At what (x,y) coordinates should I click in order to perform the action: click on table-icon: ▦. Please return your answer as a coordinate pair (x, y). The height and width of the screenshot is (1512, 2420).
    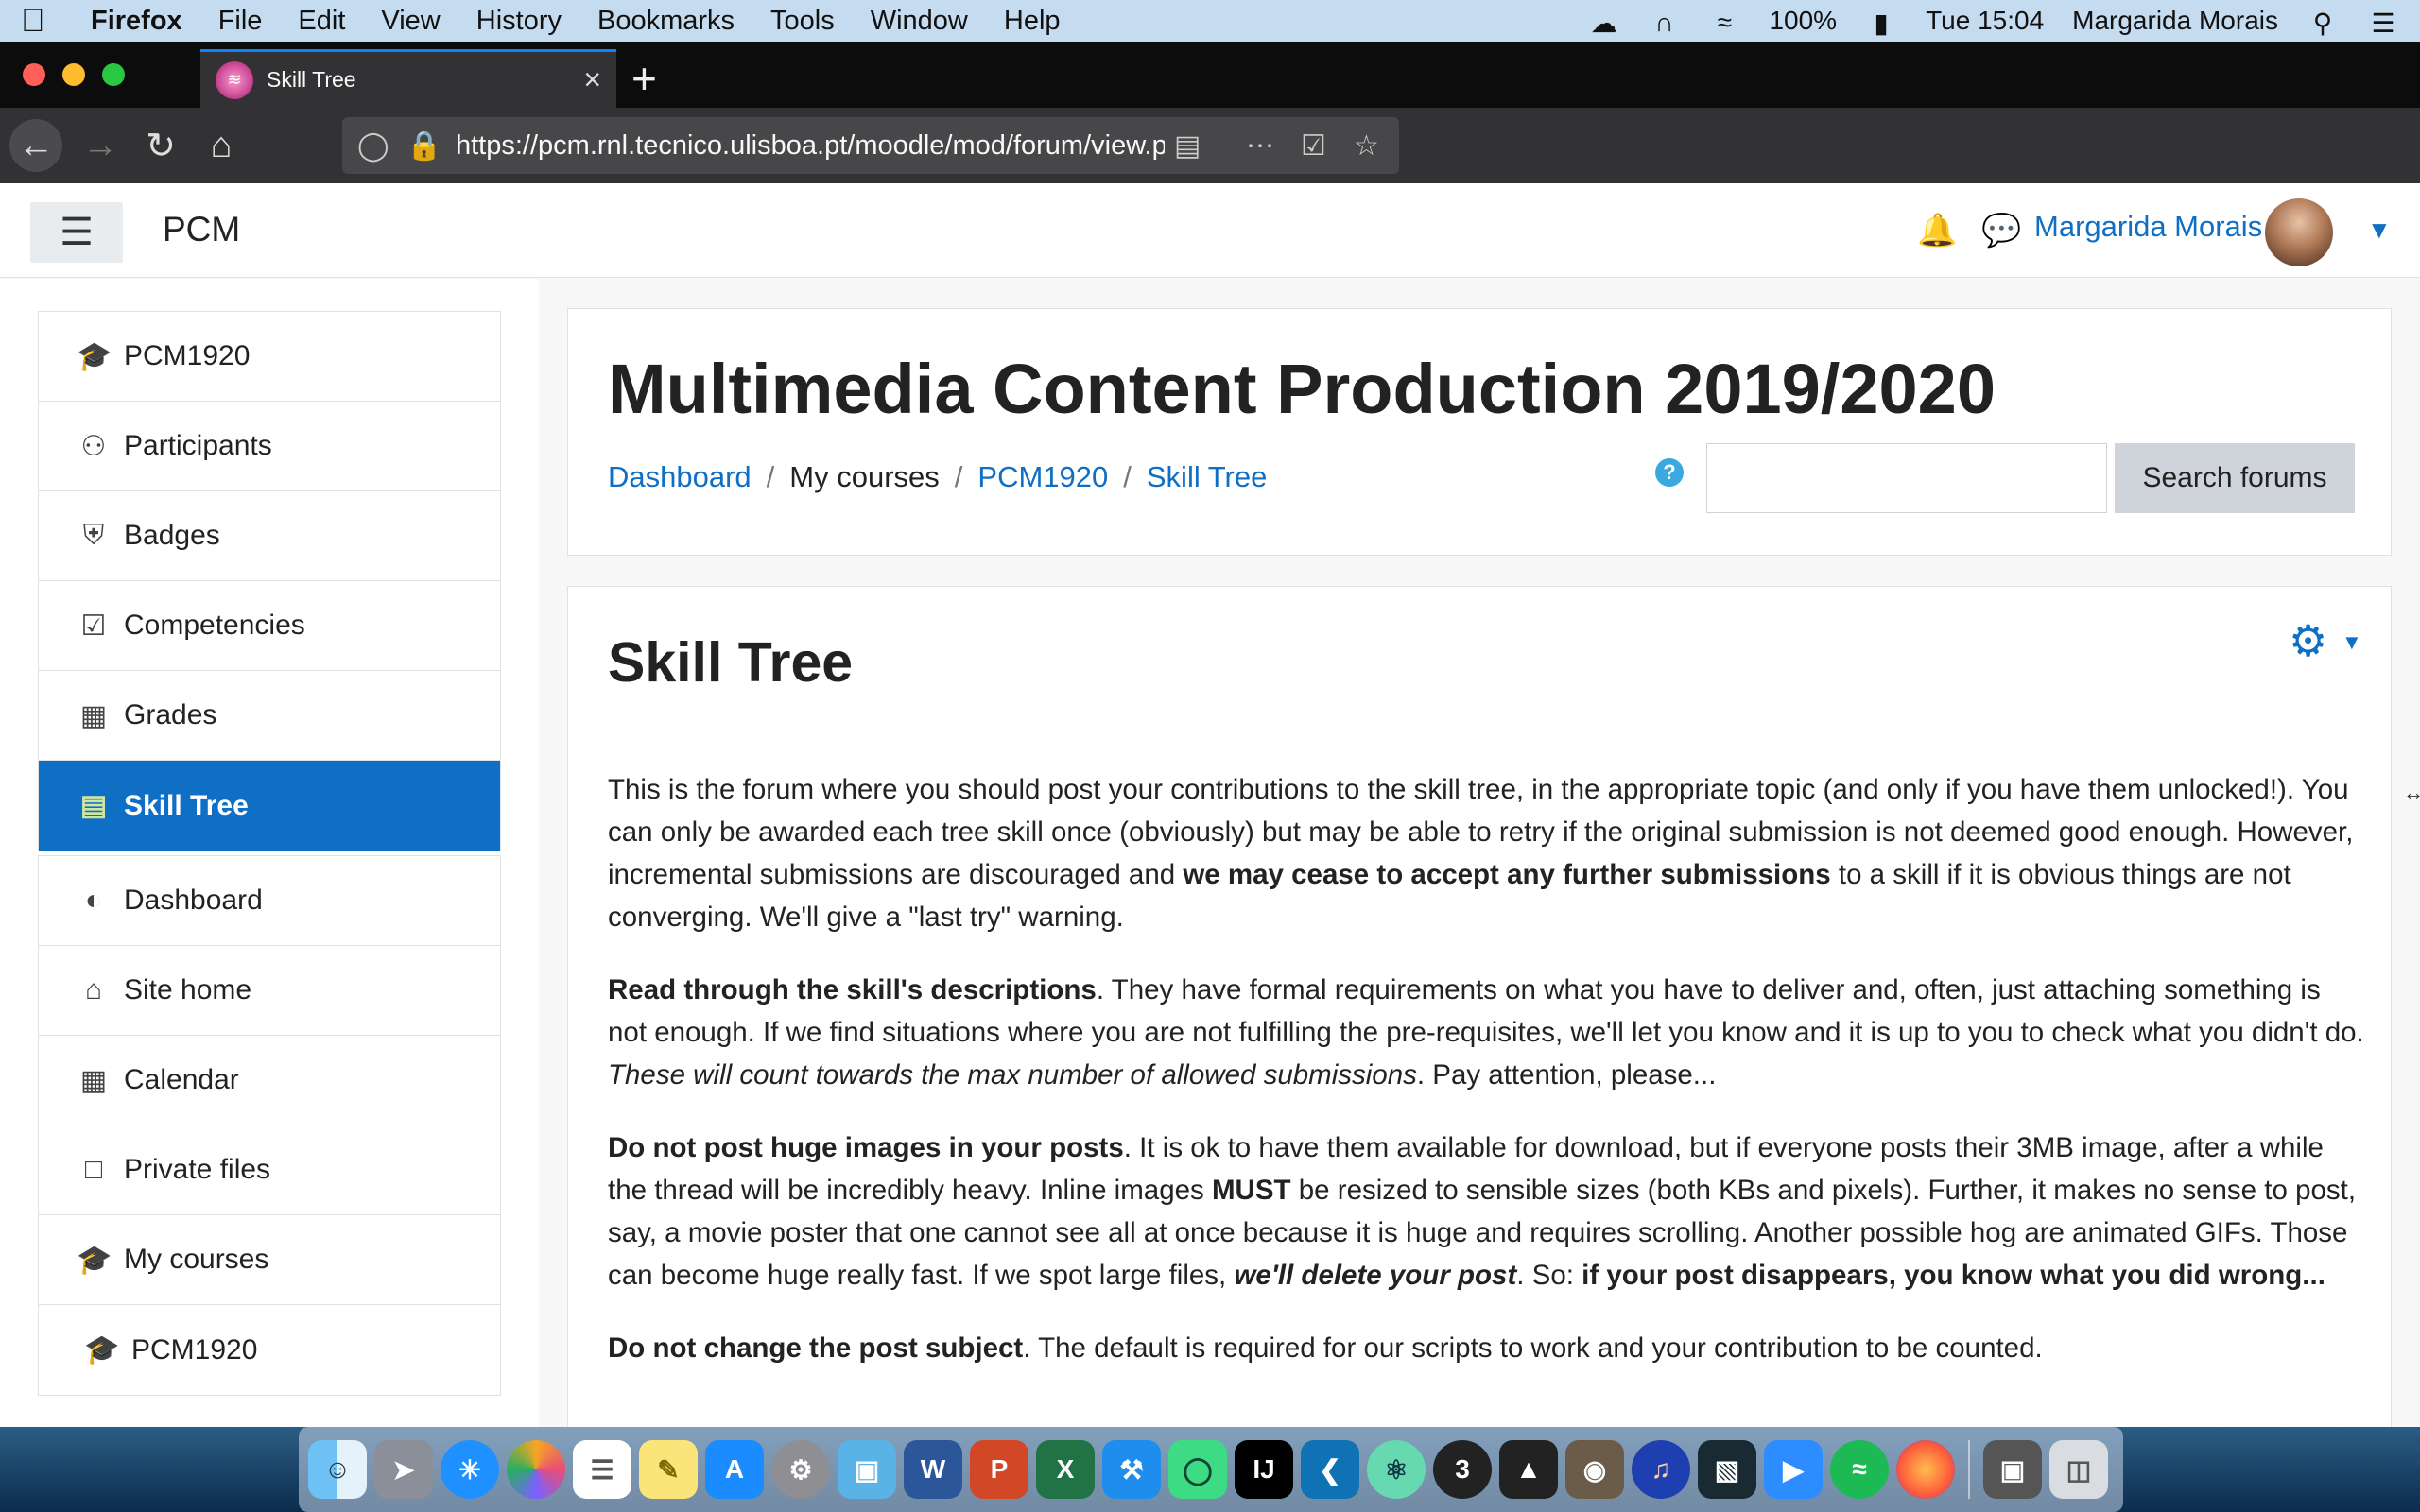
    Looking at the image, I should click on (93, 715).